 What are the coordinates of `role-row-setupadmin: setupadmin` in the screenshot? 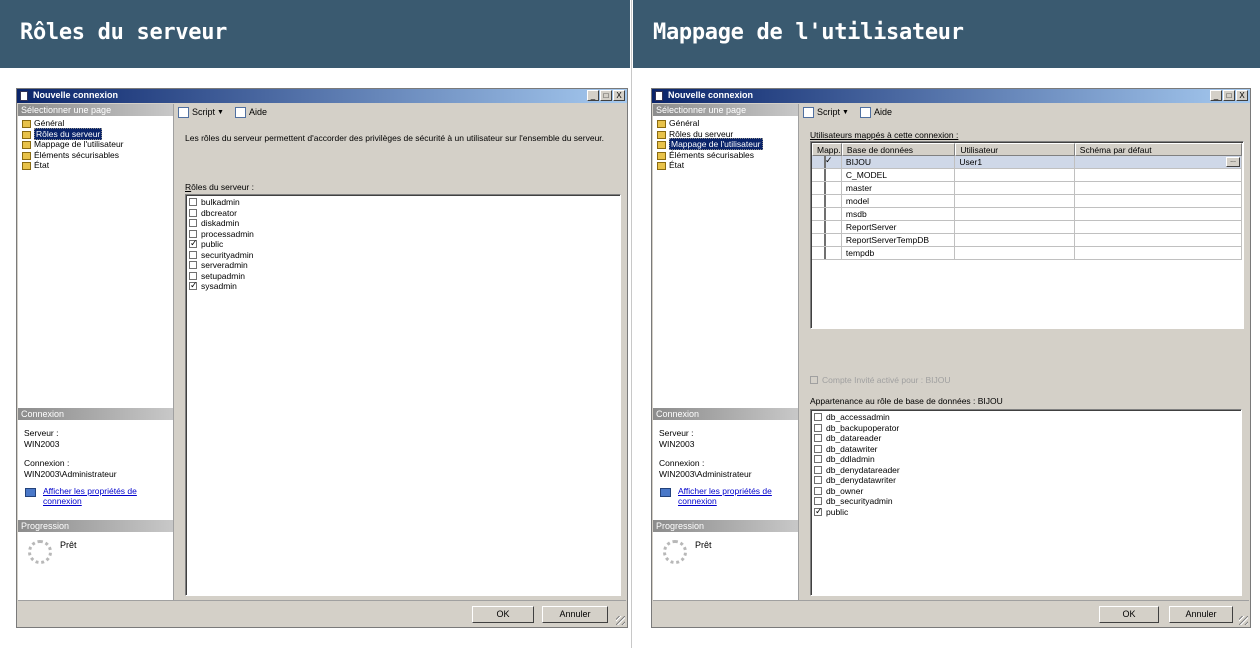 It's located at (403, 276).